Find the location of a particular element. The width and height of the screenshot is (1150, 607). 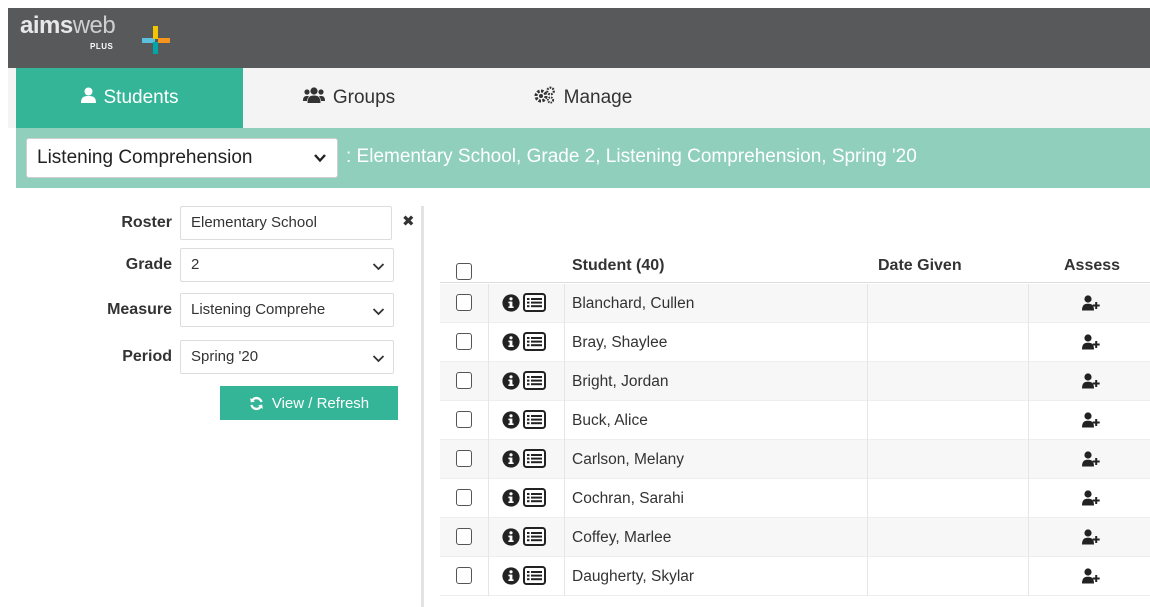

measure-row: Measure Listening Comprehe is located at coordinates (218, 311).